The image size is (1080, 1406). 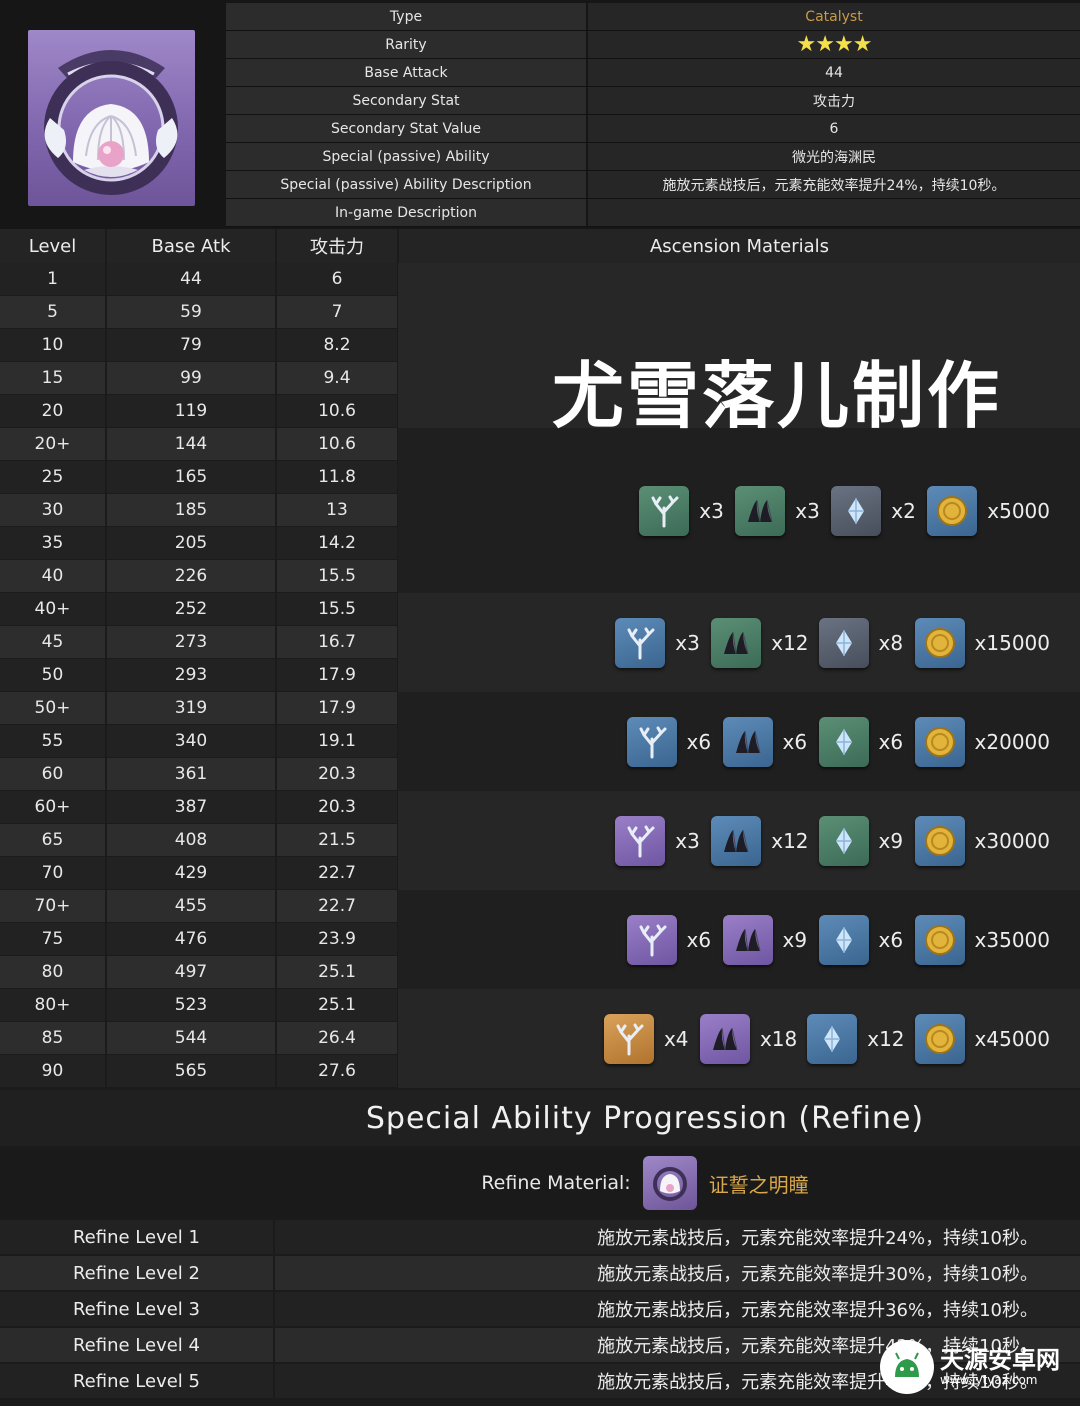 I want to click on table-row: 5 59 7, so click(x=199, y=312).